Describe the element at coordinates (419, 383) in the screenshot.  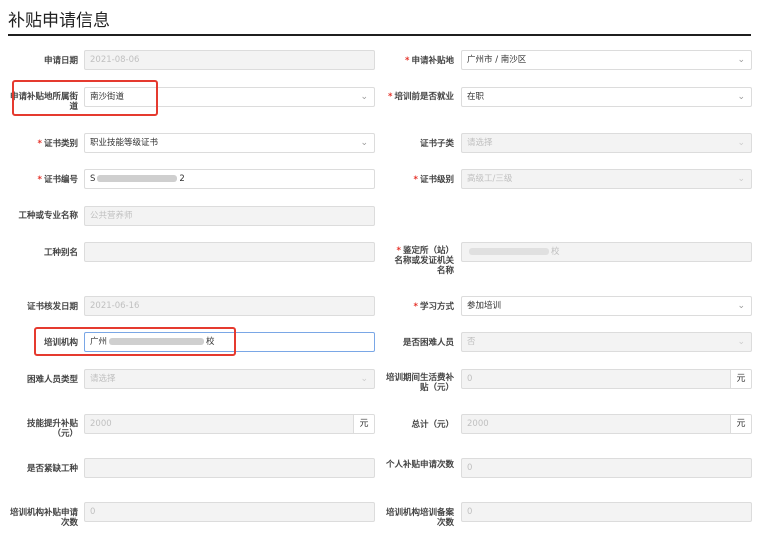
I see `label-living-subsidy: 培训期间生活费补贴（元）` at that location.